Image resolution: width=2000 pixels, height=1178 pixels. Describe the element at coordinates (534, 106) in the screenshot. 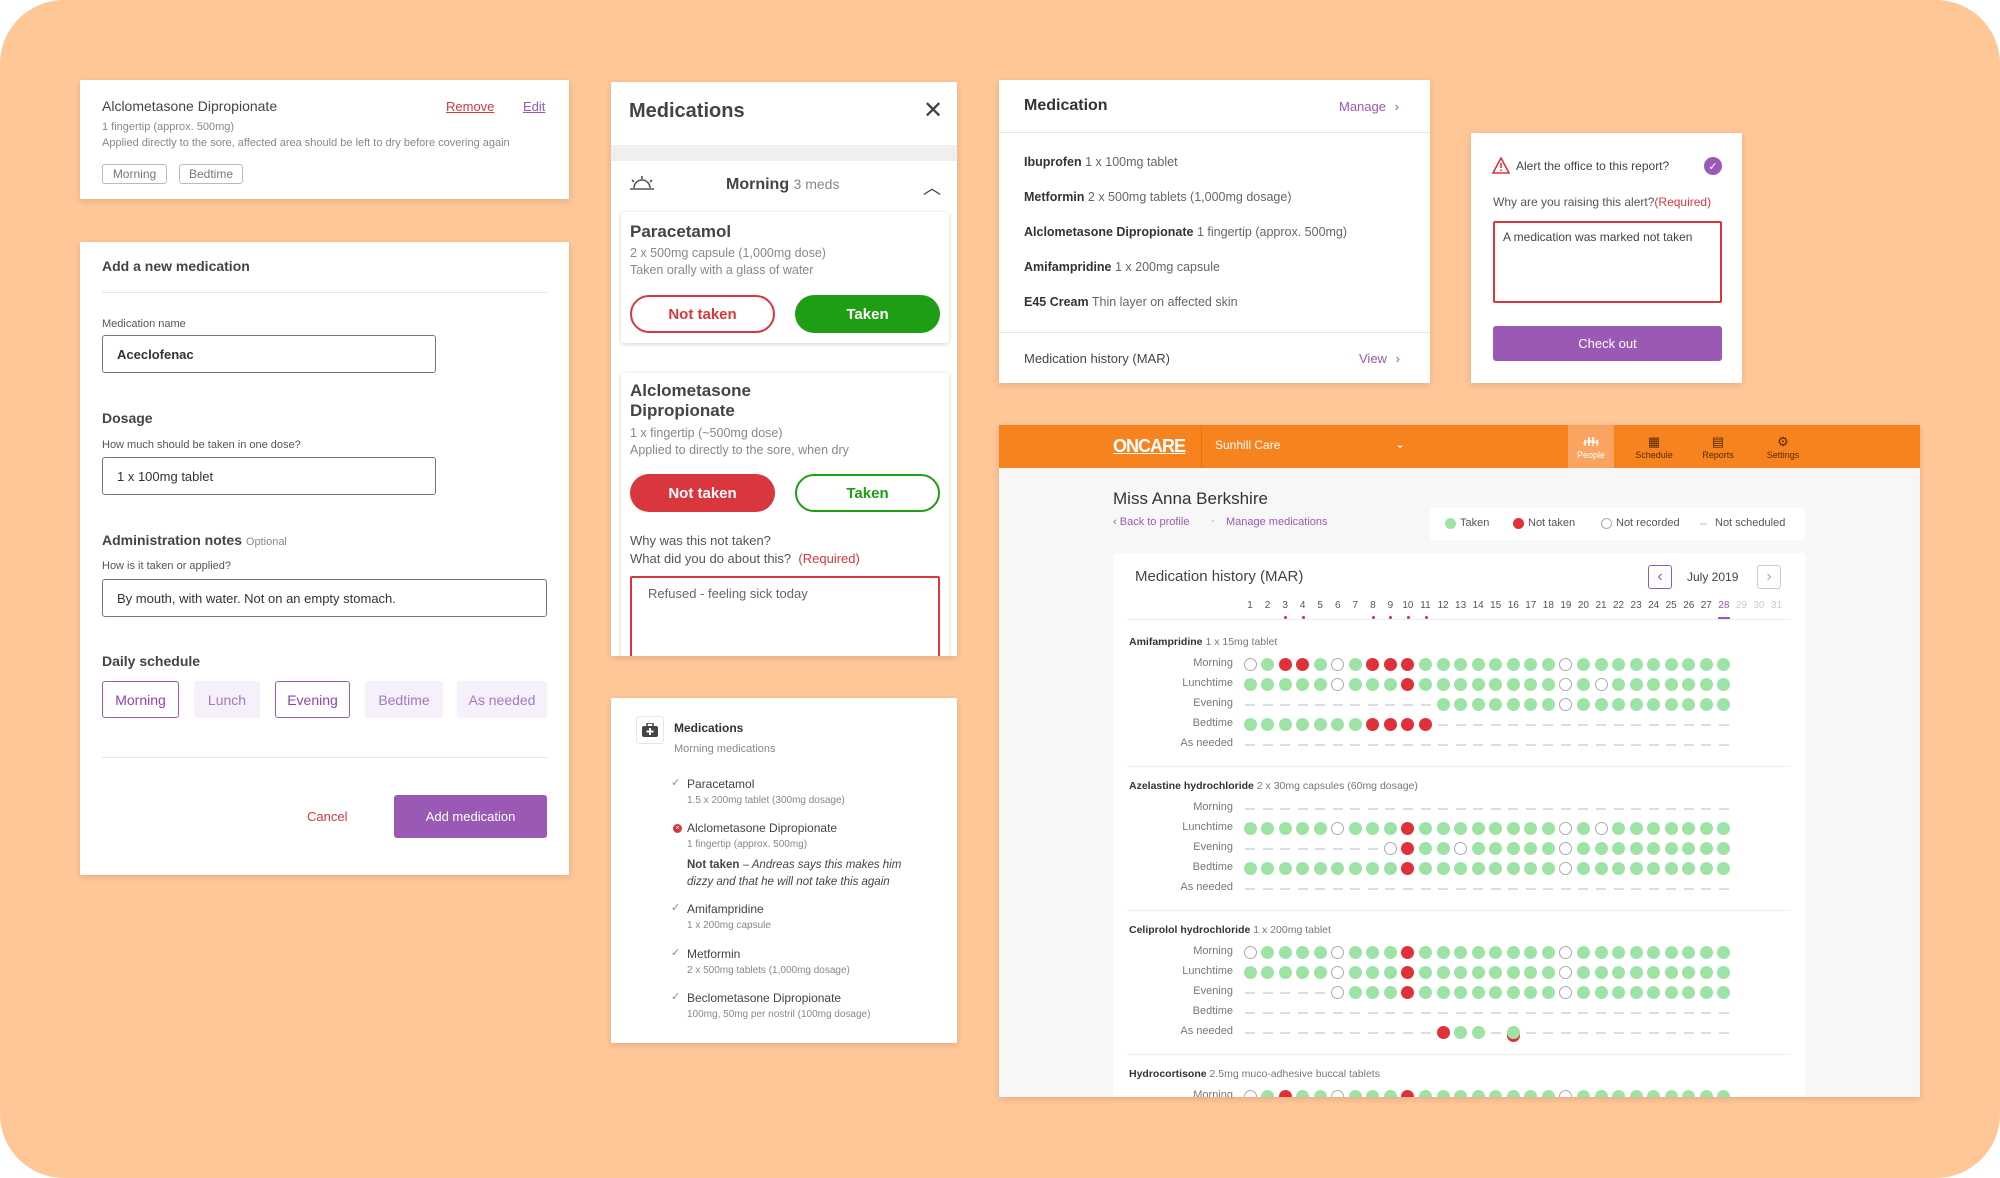

I see `edit-link: Edit` at that location.